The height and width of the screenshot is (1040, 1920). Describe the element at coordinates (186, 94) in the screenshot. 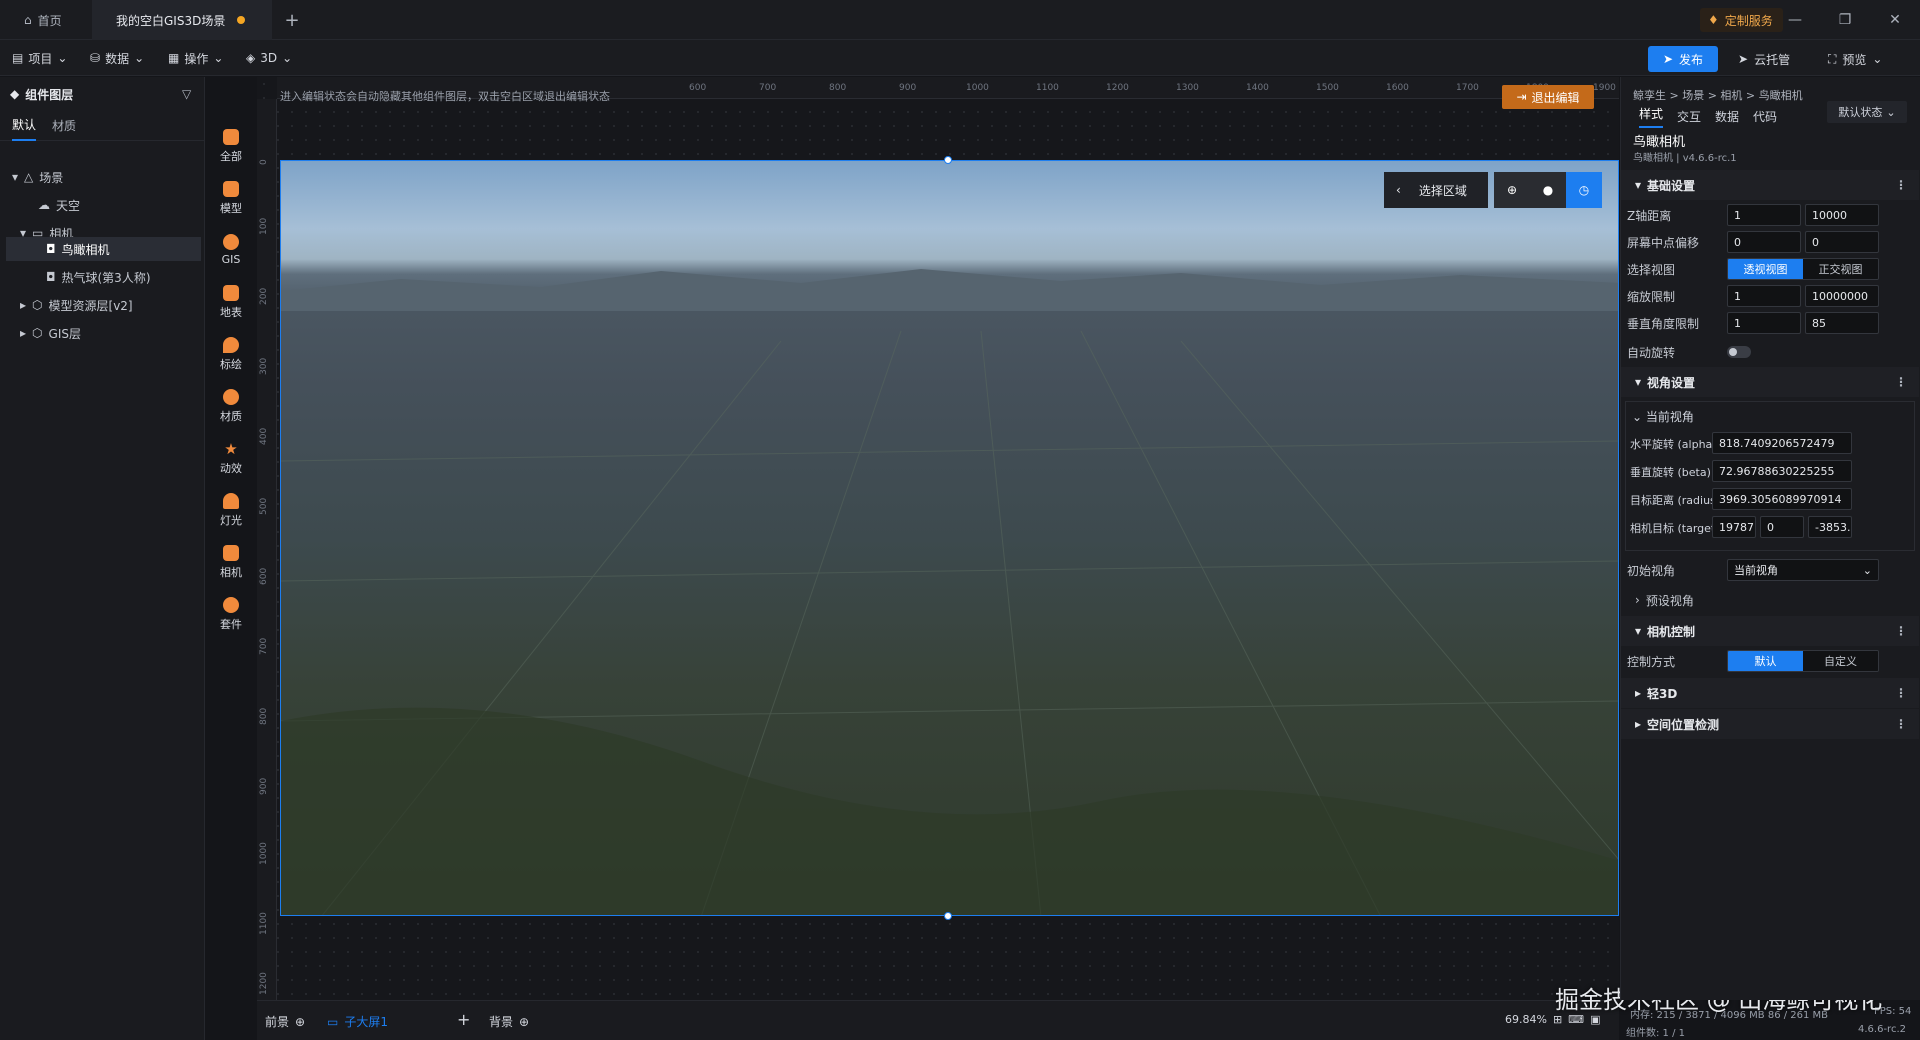

I see `filter-icon: ▽` at that location.